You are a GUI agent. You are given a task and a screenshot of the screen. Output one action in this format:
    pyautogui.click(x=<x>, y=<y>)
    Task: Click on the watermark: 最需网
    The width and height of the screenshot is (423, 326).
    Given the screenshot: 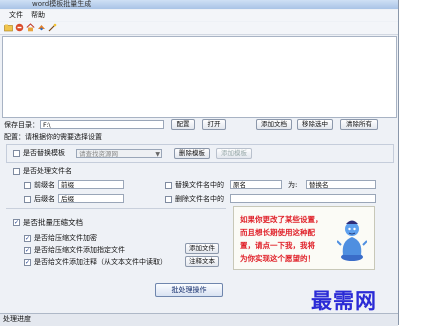 What is the action you would take?
    pyautogui.click(x=344, y=300)
    